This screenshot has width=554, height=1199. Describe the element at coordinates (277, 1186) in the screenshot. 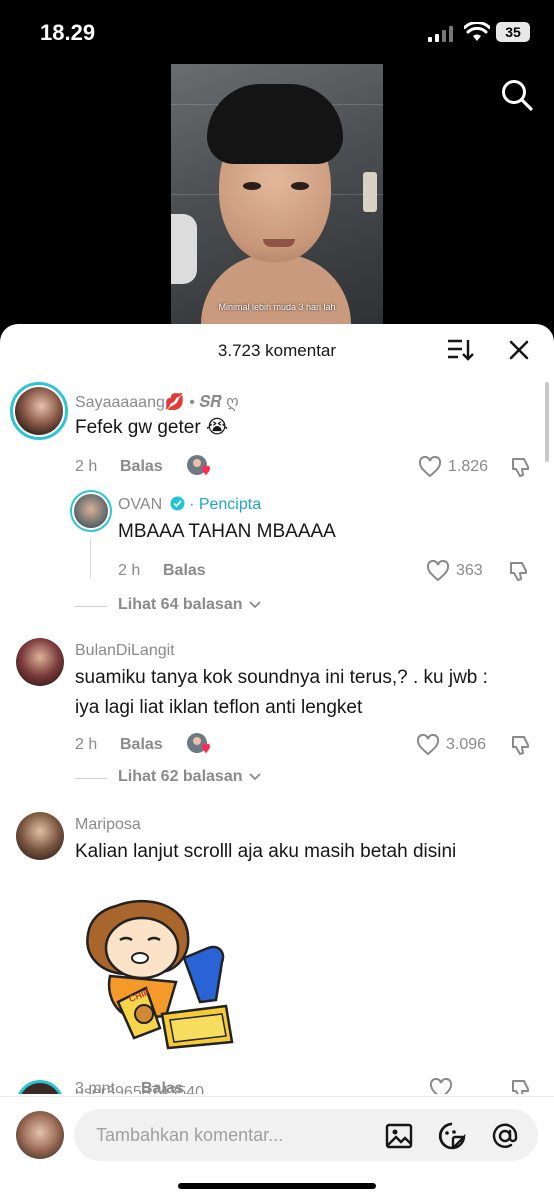

I see `home-indicator` at that location.